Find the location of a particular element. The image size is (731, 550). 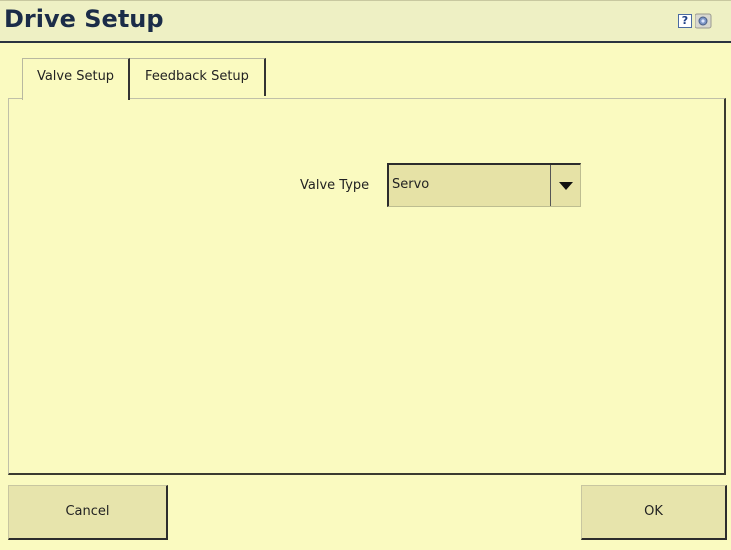

dropdown-arrow-button is located at coordinates (565, 185).